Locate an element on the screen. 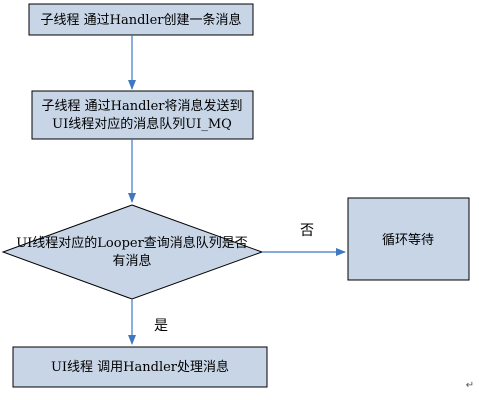 The width and height of the screenshot is (479, 400). node-send-message-label-line1: 子线程 通过Handler将消息发送到 is located at coordinates (142, 106).